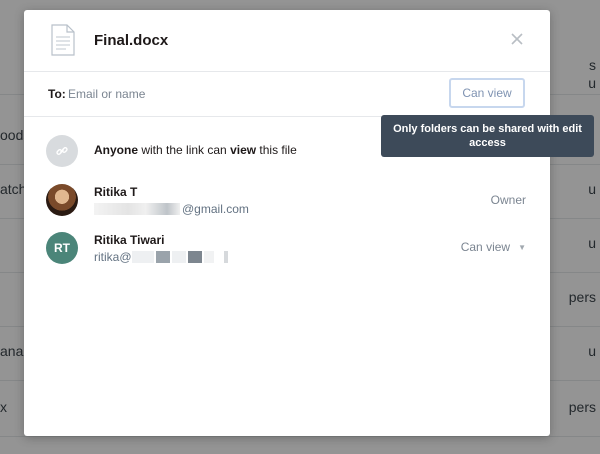  I want to click on member-email-visible: @gmail.com, so click(215, 209).